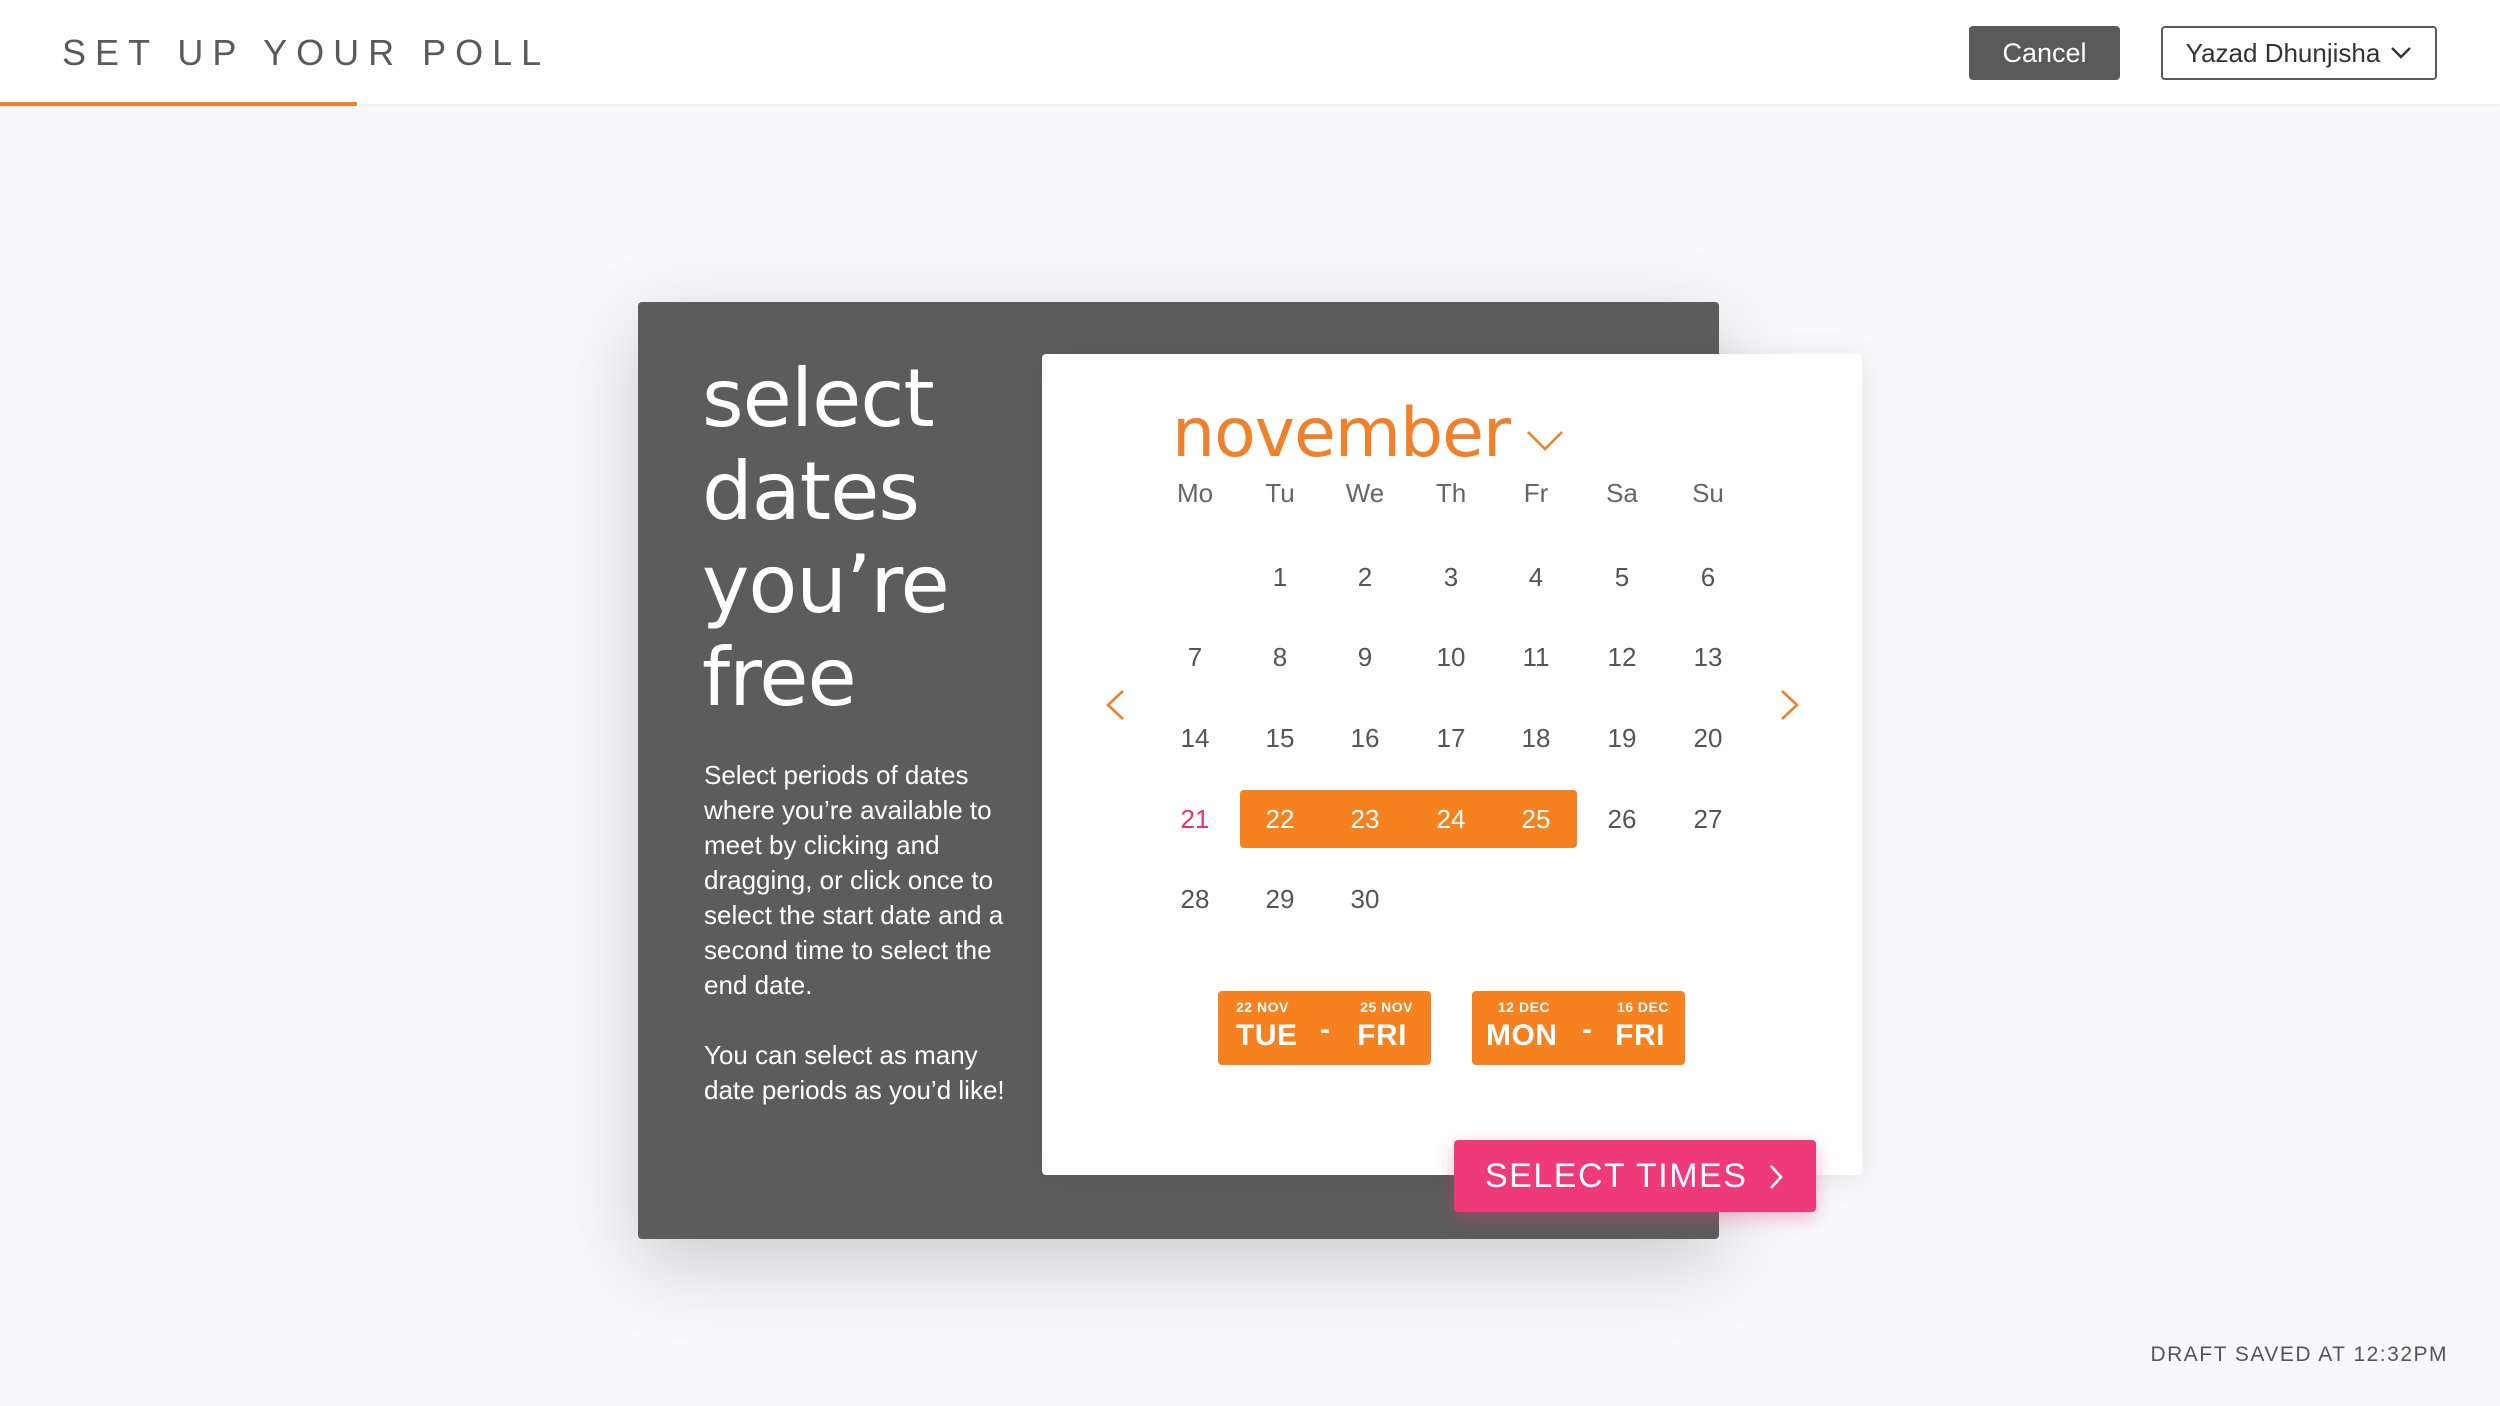  I want to click on select-times-label: SELECT TIMES, so click(1616, 1175).